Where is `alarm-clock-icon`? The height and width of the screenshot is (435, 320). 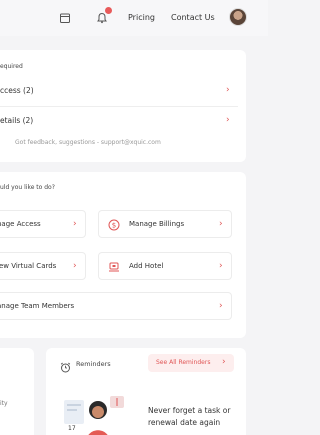
alarm-clock-icon is located at coordinates (65, 365).